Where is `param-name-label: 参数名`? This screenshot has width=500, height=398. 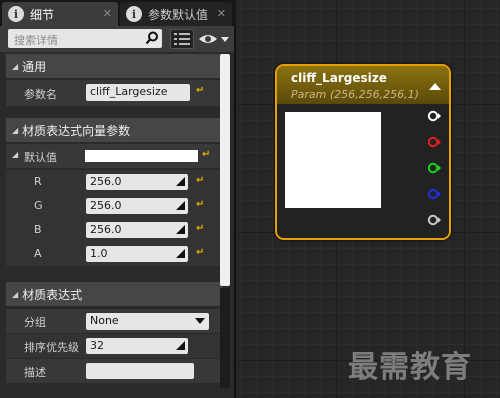 param-name-label: 参数名 is located at coordinates (40, 94).